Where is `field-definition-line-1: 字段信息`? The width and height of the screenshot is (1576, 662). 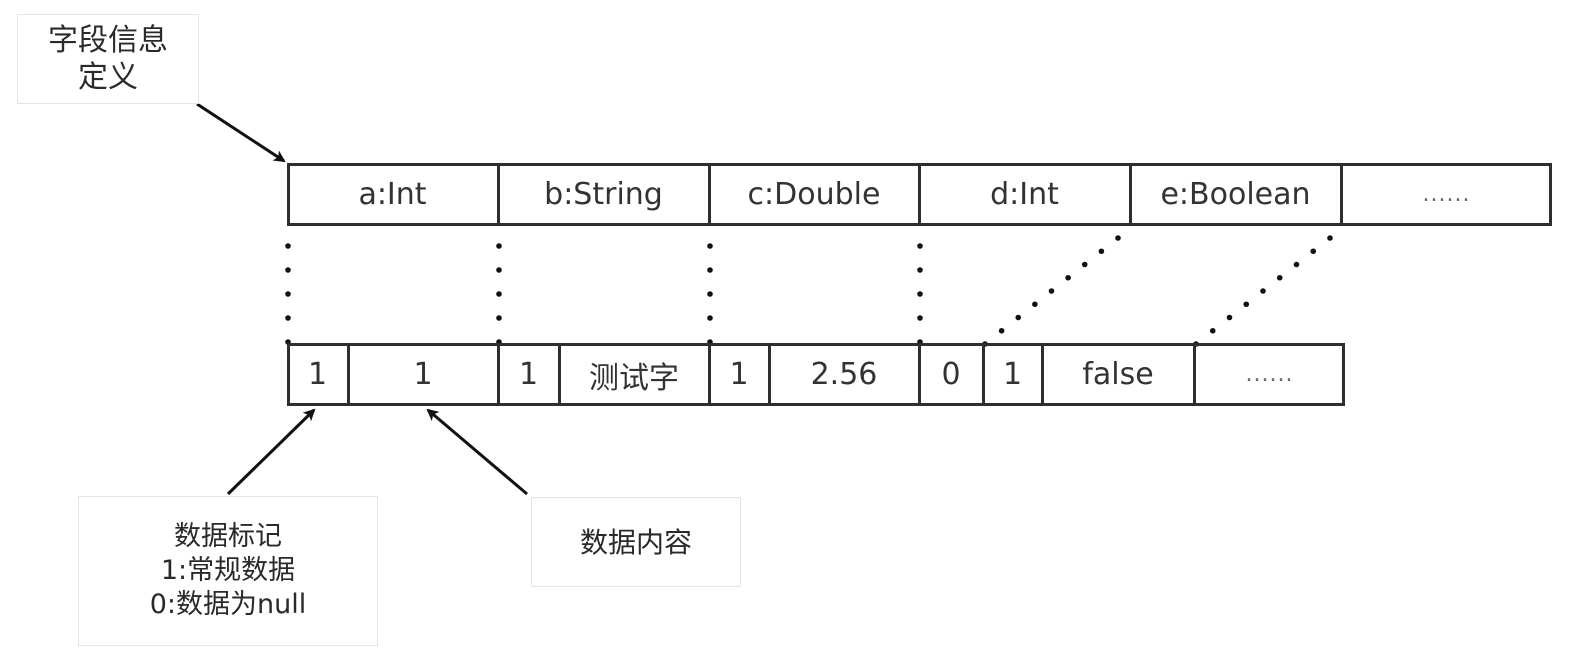 field-definition-line-1: 字段信息 is located at coordinates (108, 40).